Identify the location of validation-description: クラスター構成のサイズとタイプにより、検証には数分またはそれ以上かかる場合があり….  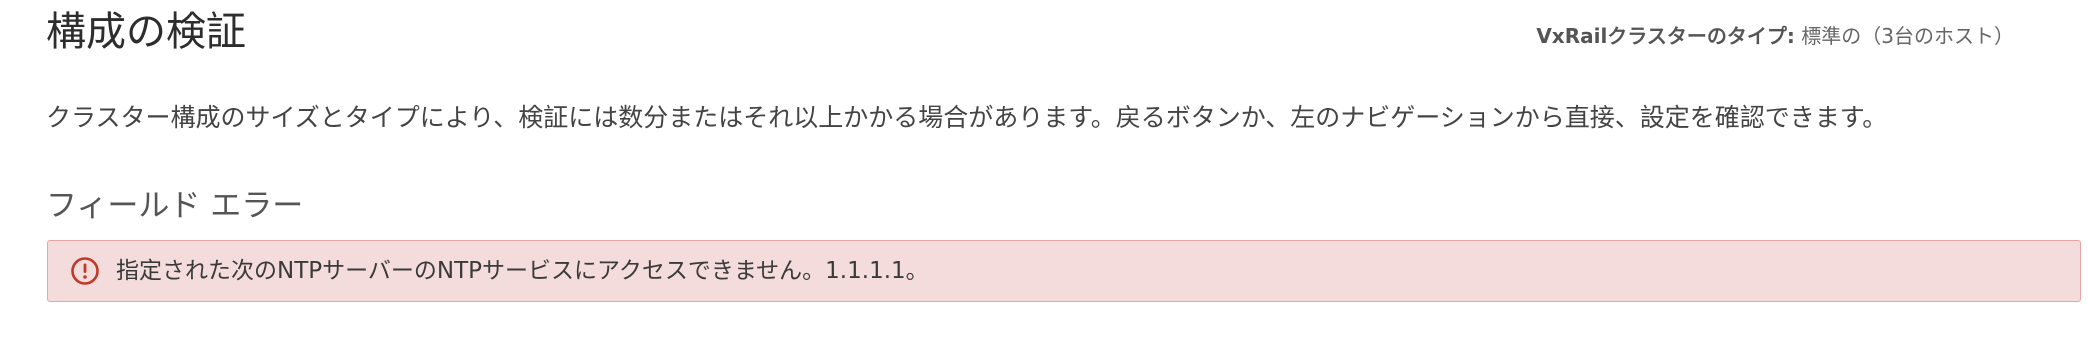
(967, 117).